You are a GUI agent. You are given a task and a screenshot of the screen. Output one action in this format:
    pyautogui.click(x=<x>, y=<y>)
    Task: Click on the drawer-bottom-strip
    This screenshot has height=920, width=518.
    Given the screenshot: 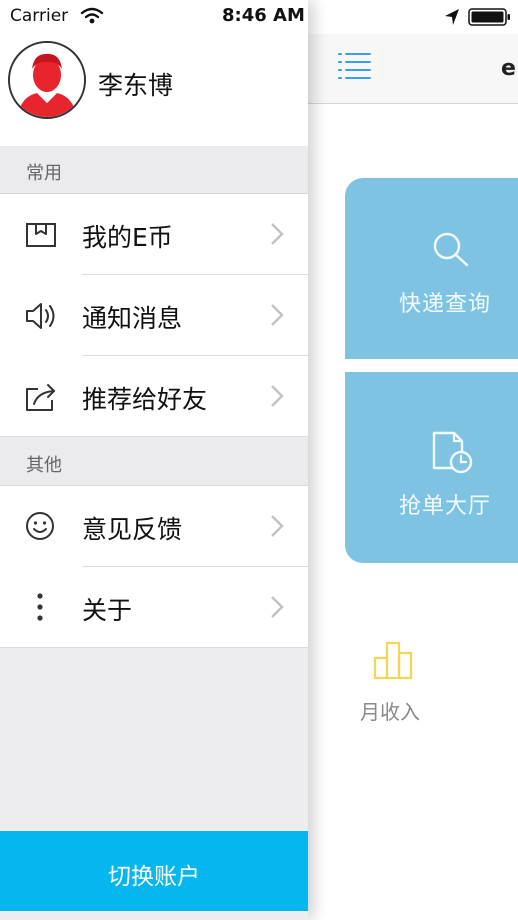 What is the action you would take?
    pyautogui.click(x=154, y=915)
    